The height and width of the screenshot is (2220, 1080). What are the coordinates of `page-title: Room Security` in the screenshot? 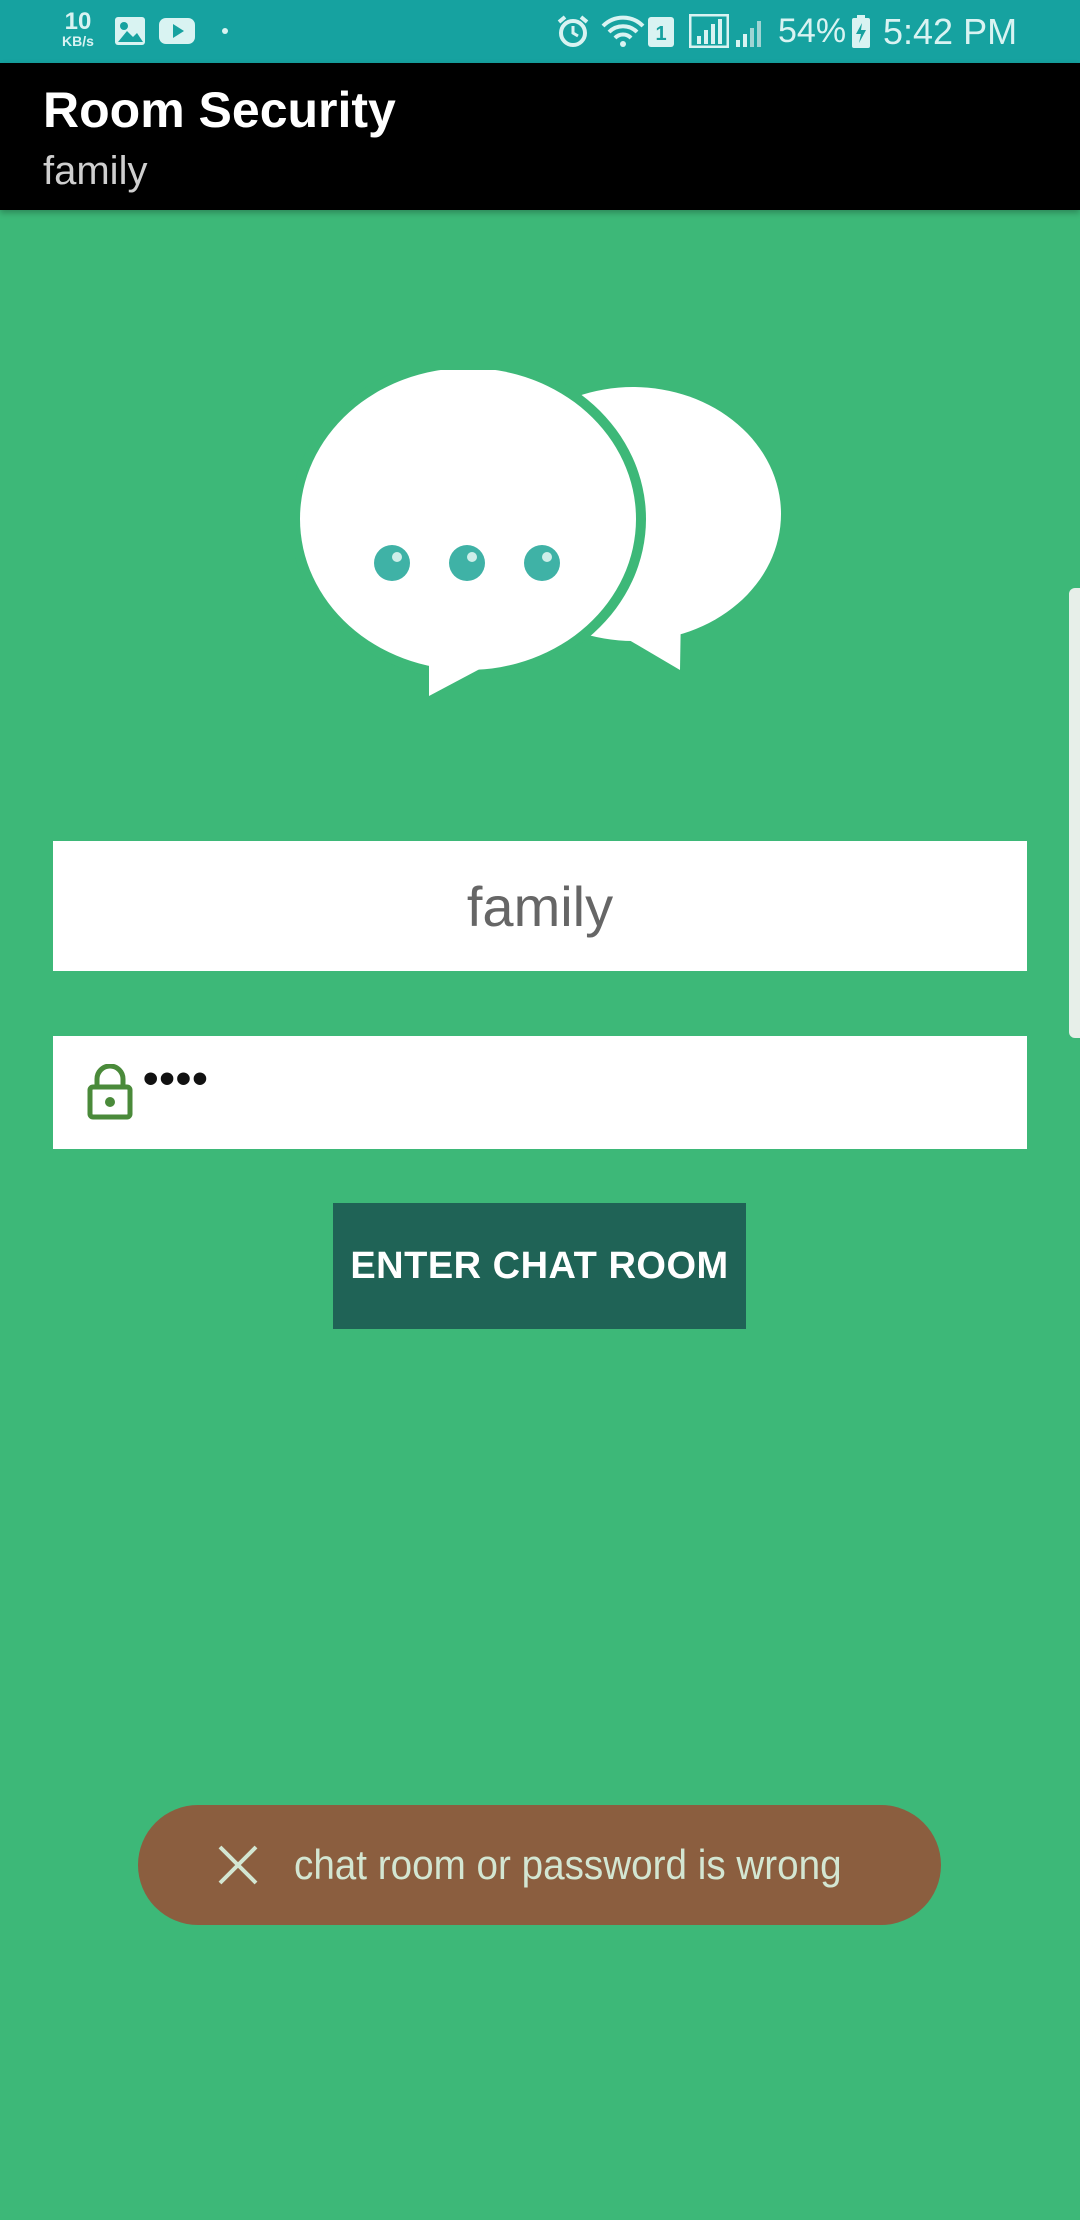 It's located at (219, 110).